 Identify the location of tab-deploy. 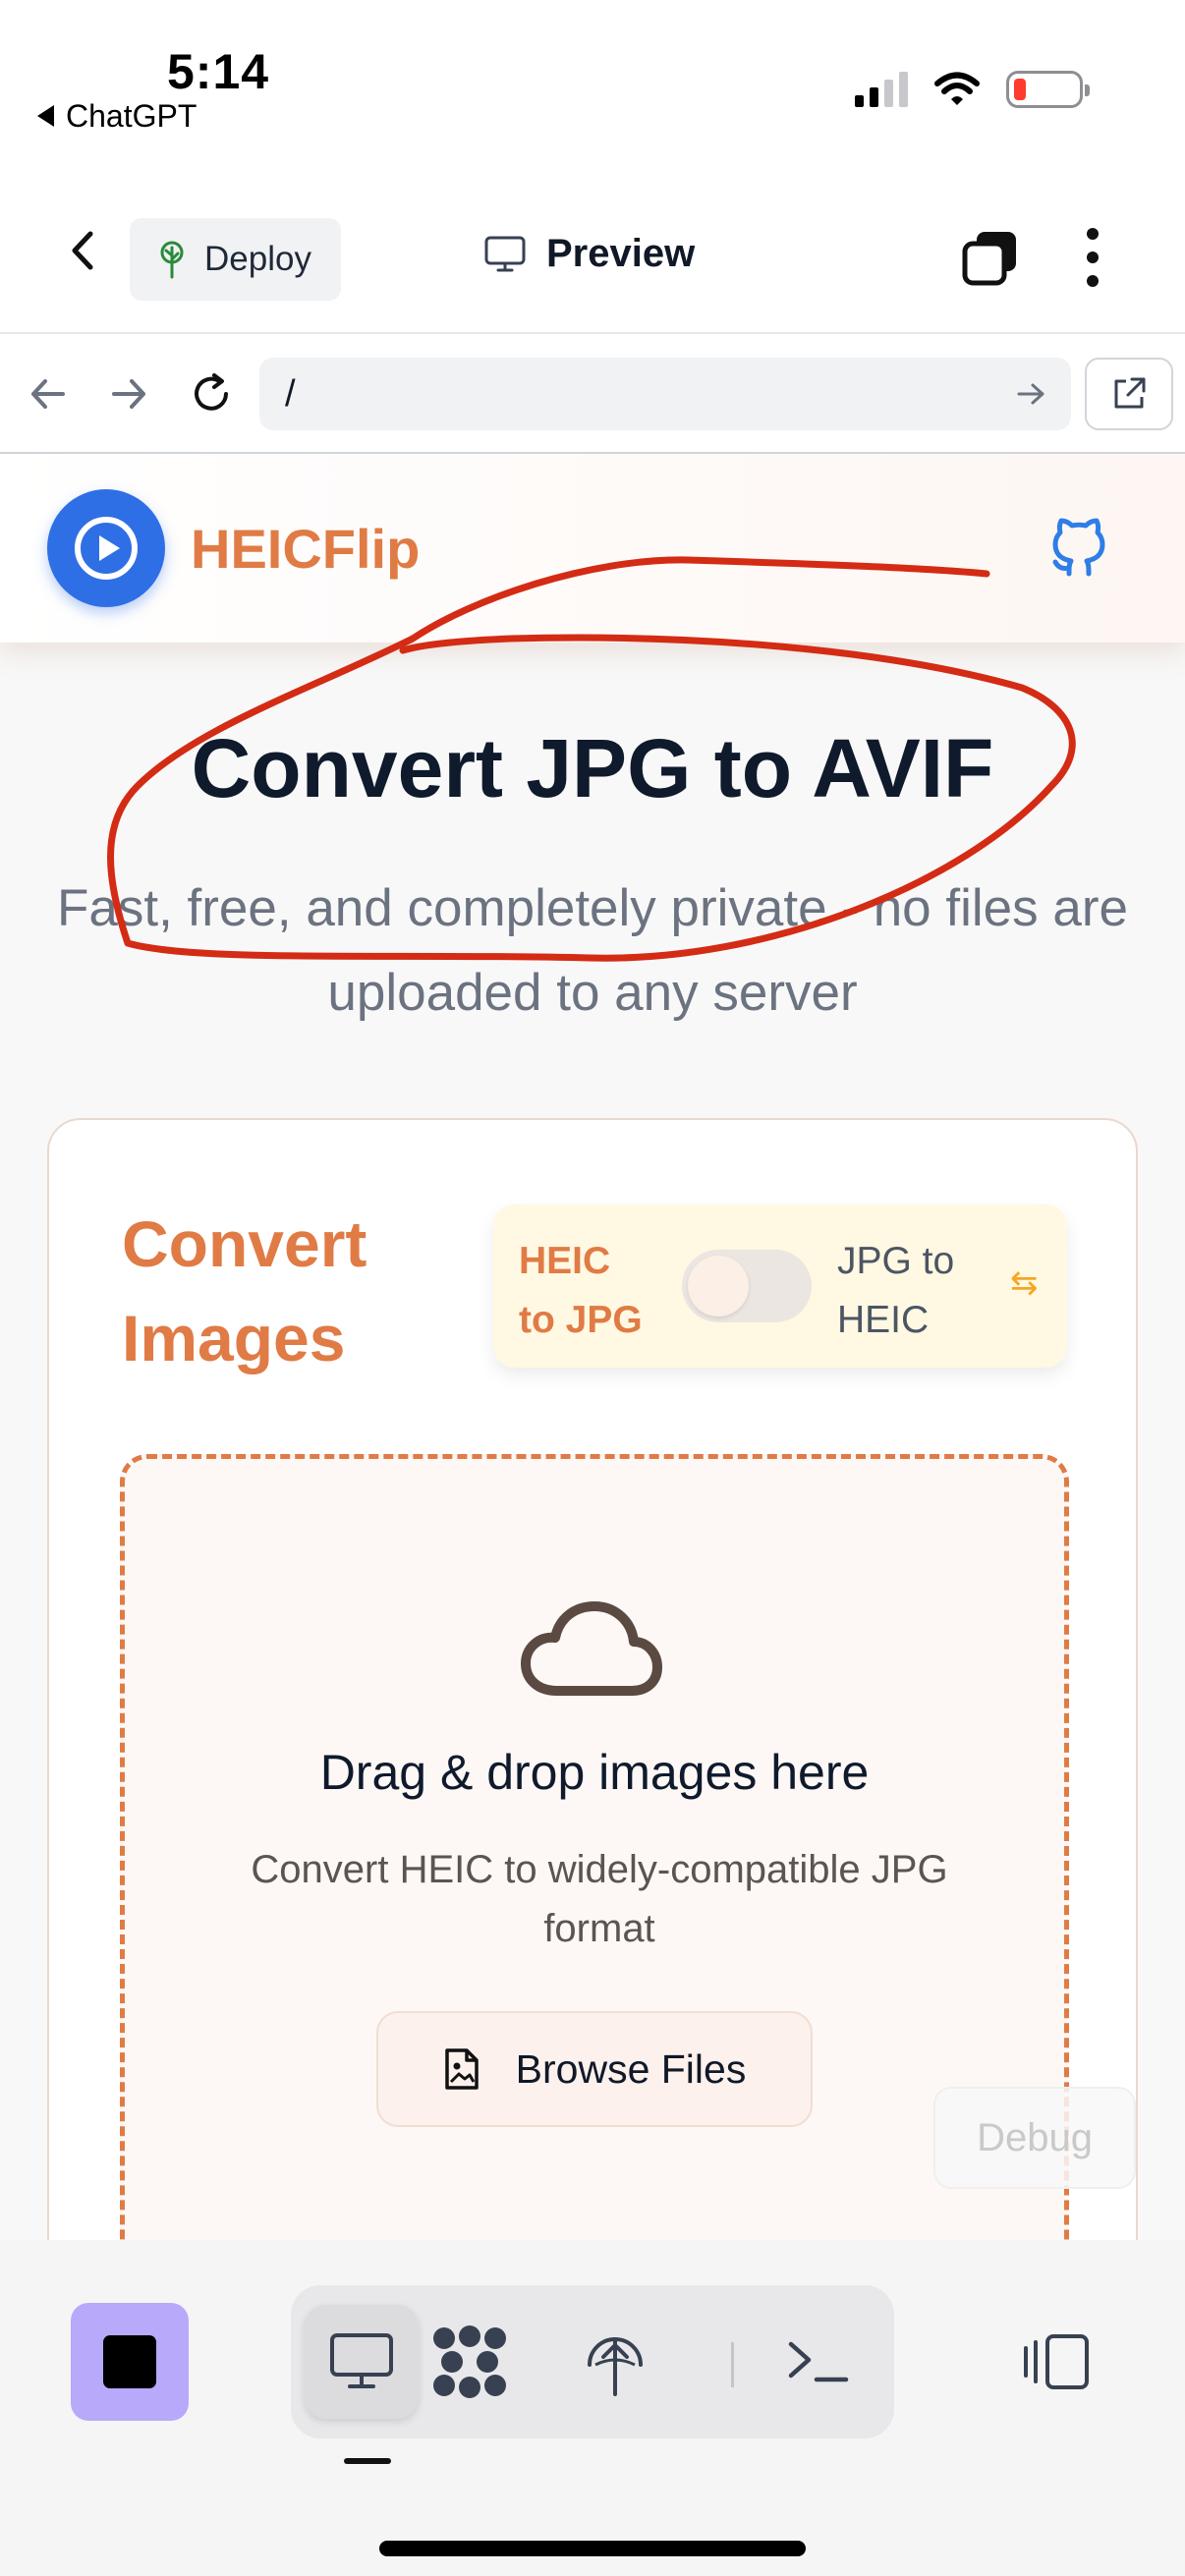
(615, 2362).